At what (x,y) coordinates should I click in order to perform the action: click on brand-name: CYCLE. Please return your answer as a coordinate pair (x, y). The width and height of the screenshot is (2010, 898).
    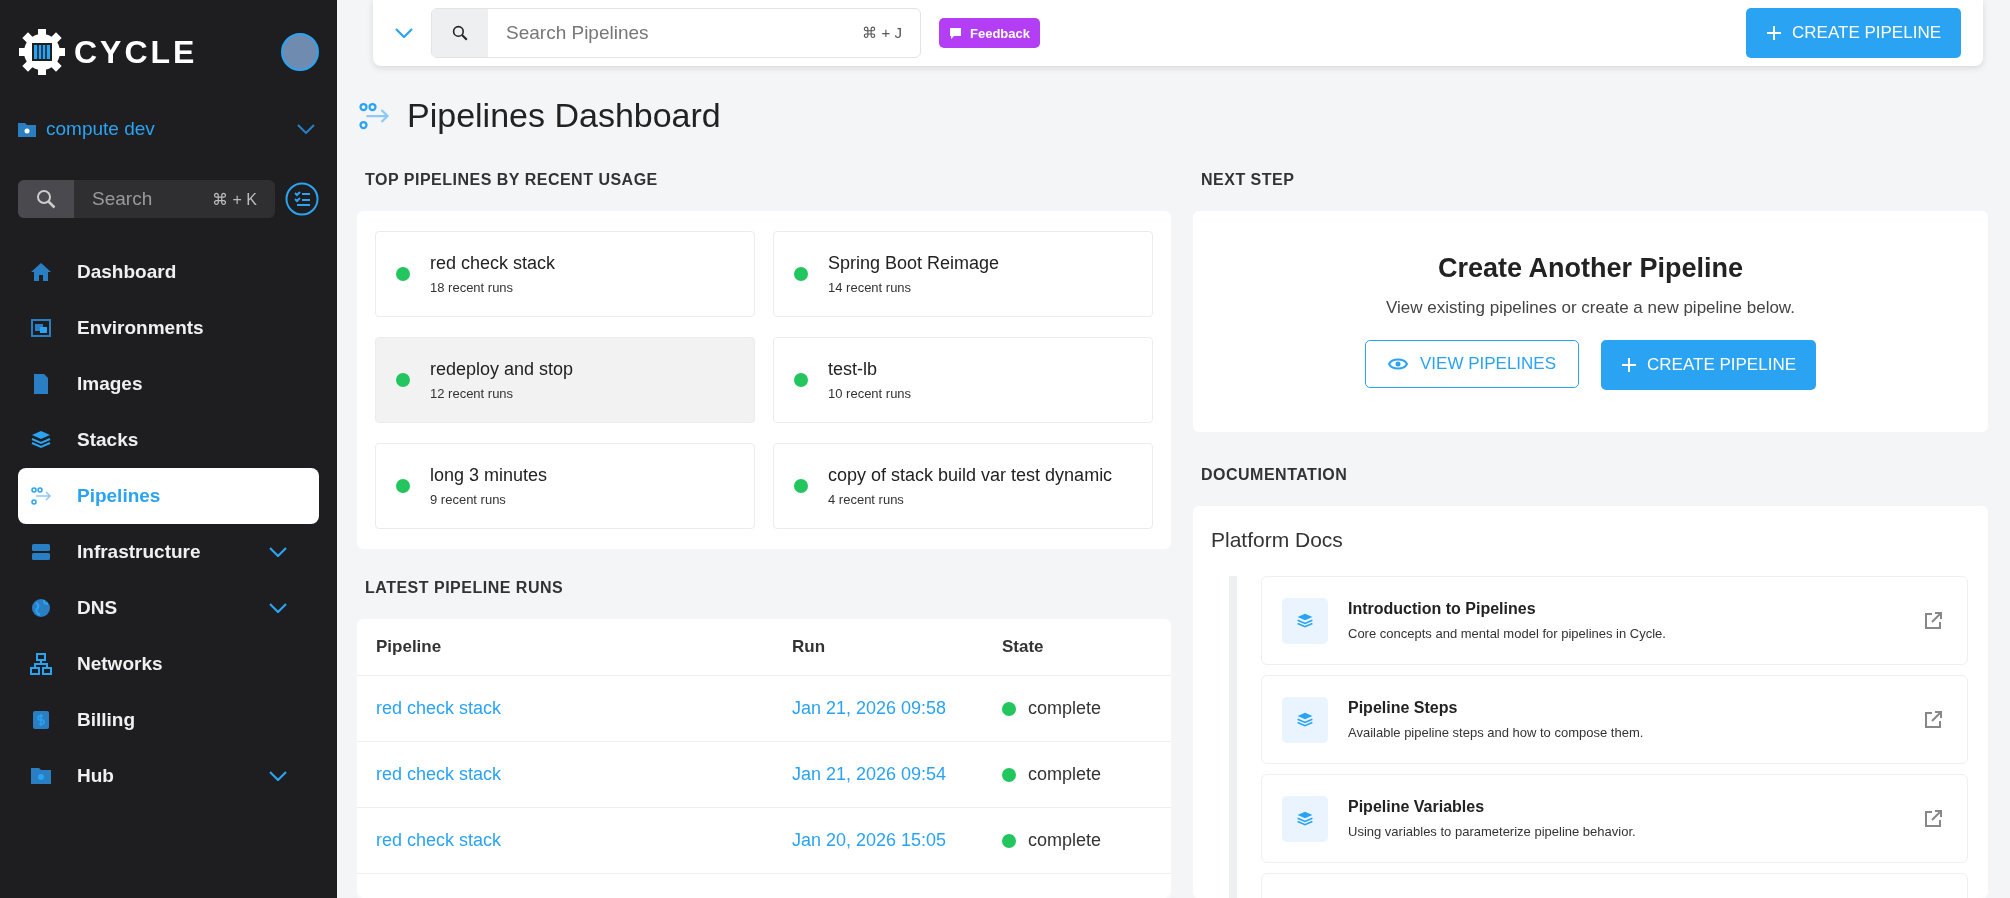
    Looking at the image, I should click on (136, 52).